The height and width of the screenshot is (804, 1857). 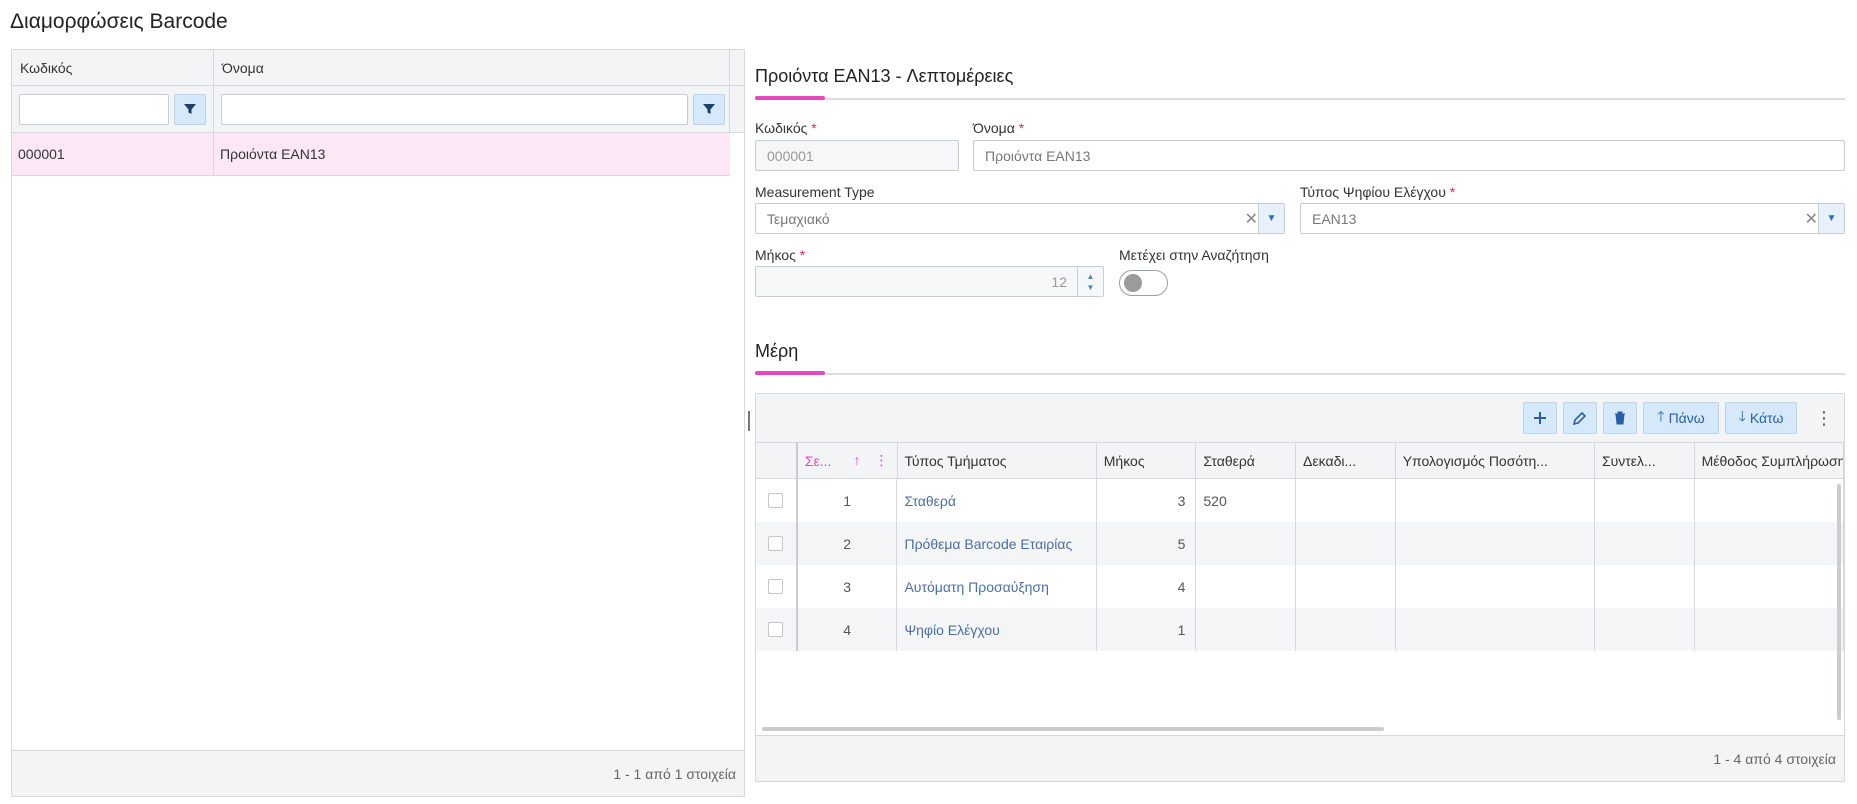 What do you see at coordinates (780, 255) in the screenshot?
I see `length-label: Μήκος *` at bounding box center [780, 255].